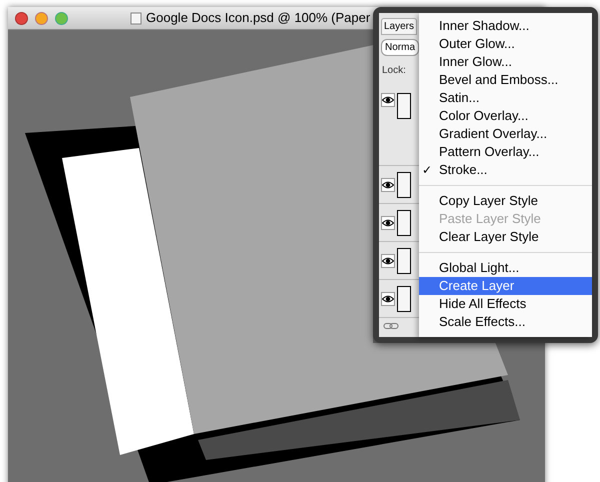  What do you see at coordinates (505, 237) in the screenshot?
I see `menu-item: Clear Layer Style` at bounding box center [505, 237].